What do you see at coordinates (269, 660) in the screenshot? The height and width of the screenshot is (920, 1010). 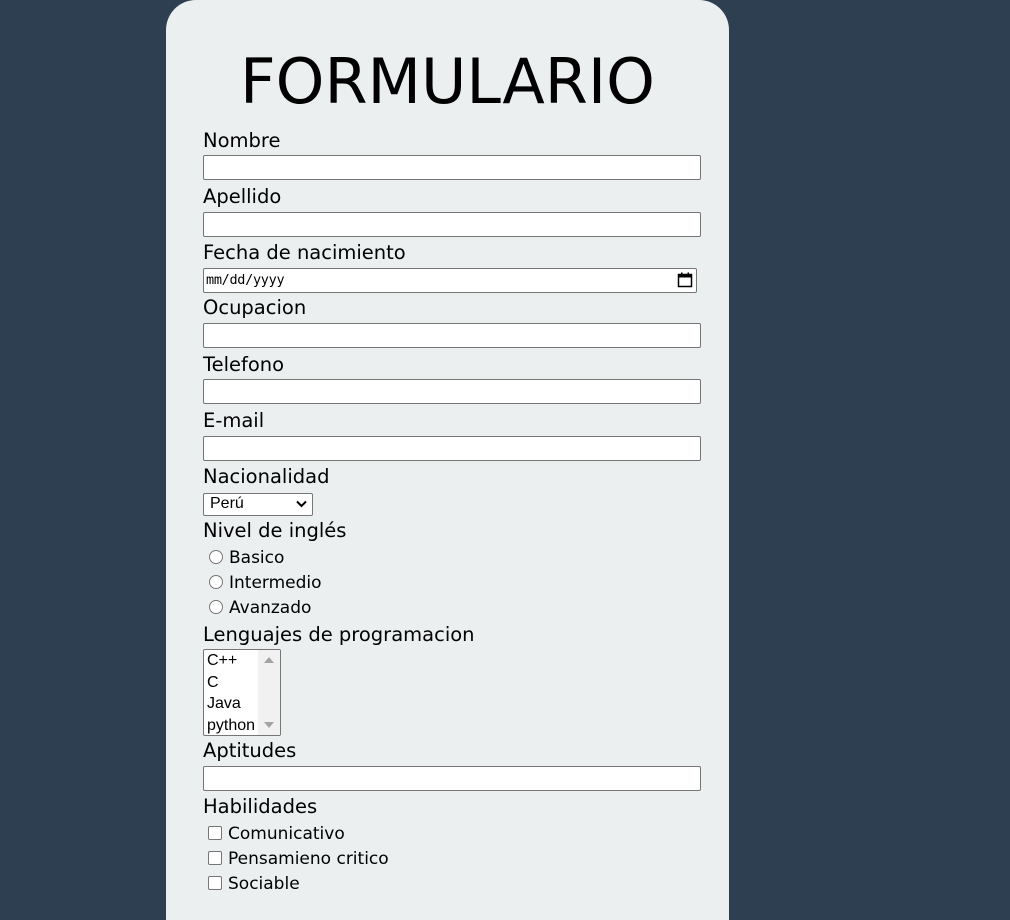 I see `triangle-up-icon` at bounding box center [269, 660].